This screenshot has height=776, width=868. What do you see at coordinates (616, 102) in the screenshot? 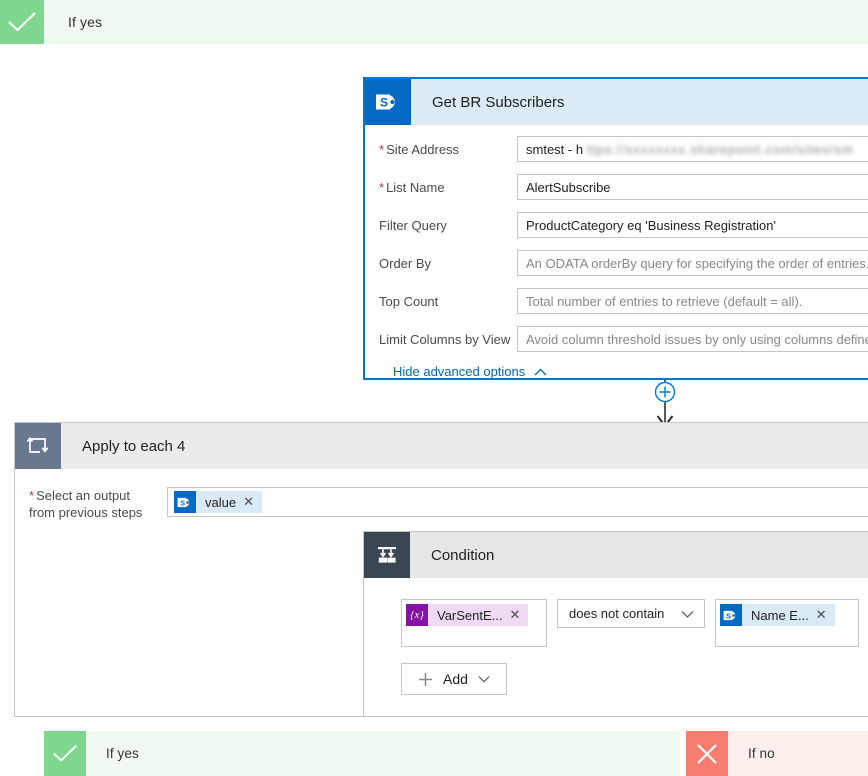
I see `card-header: S Get BR Subscribers` at bounding box center [616, 102].